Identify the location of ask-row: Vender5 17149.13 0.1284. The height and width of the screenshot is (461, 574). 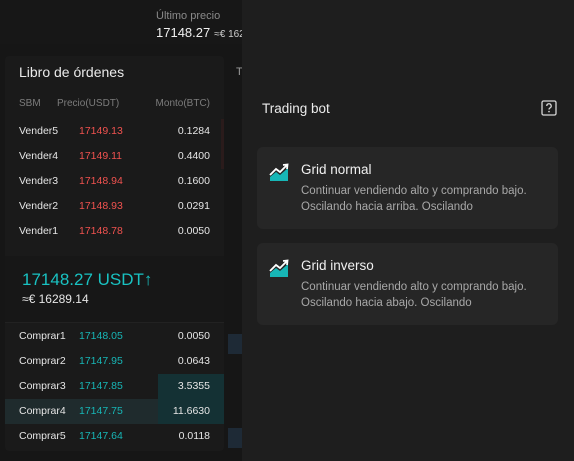
(114, 131).